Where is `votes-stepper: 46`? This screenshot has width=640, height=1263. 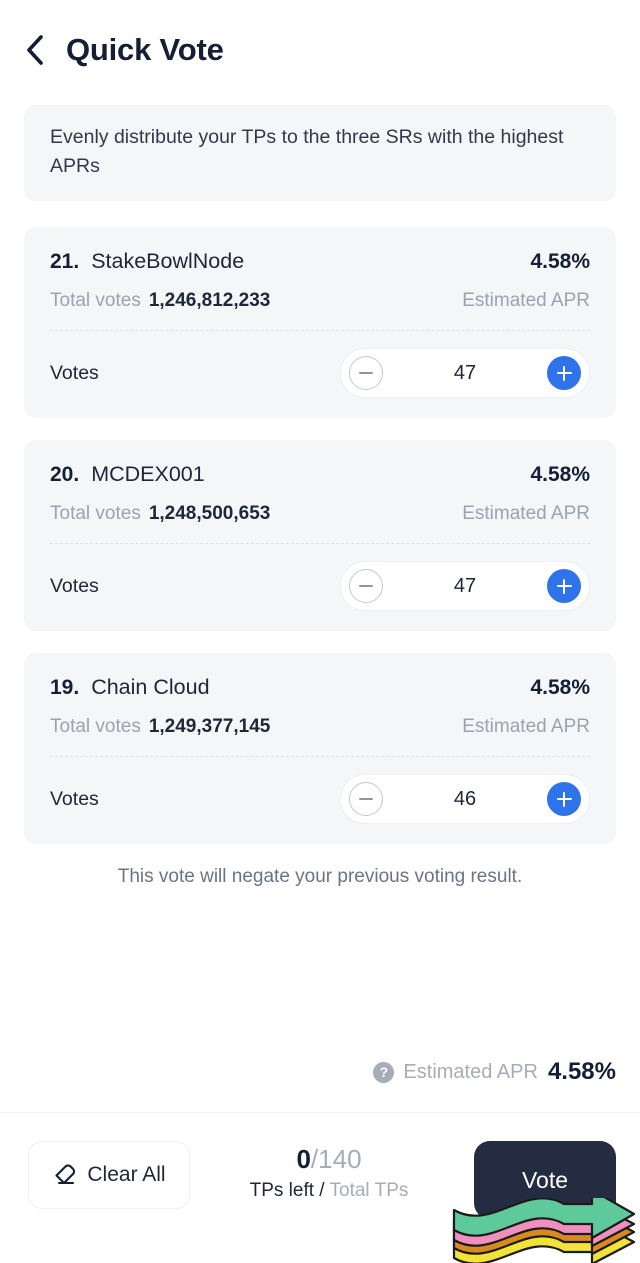 votes-stepper: 46 is located at coordinates (465, 799).